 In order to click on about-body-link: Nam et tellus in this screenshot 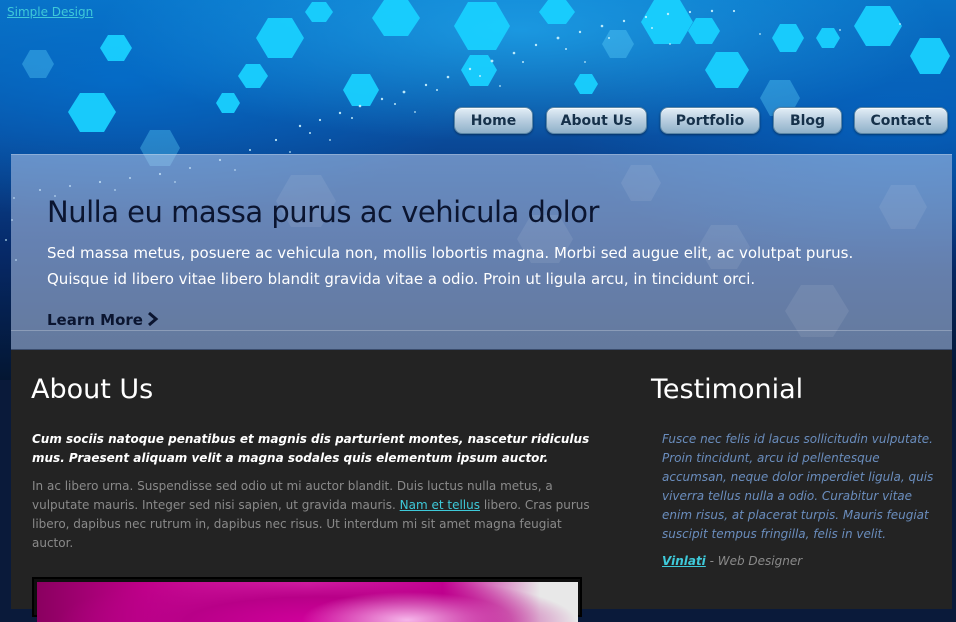, I will do `click(440, 505)`.